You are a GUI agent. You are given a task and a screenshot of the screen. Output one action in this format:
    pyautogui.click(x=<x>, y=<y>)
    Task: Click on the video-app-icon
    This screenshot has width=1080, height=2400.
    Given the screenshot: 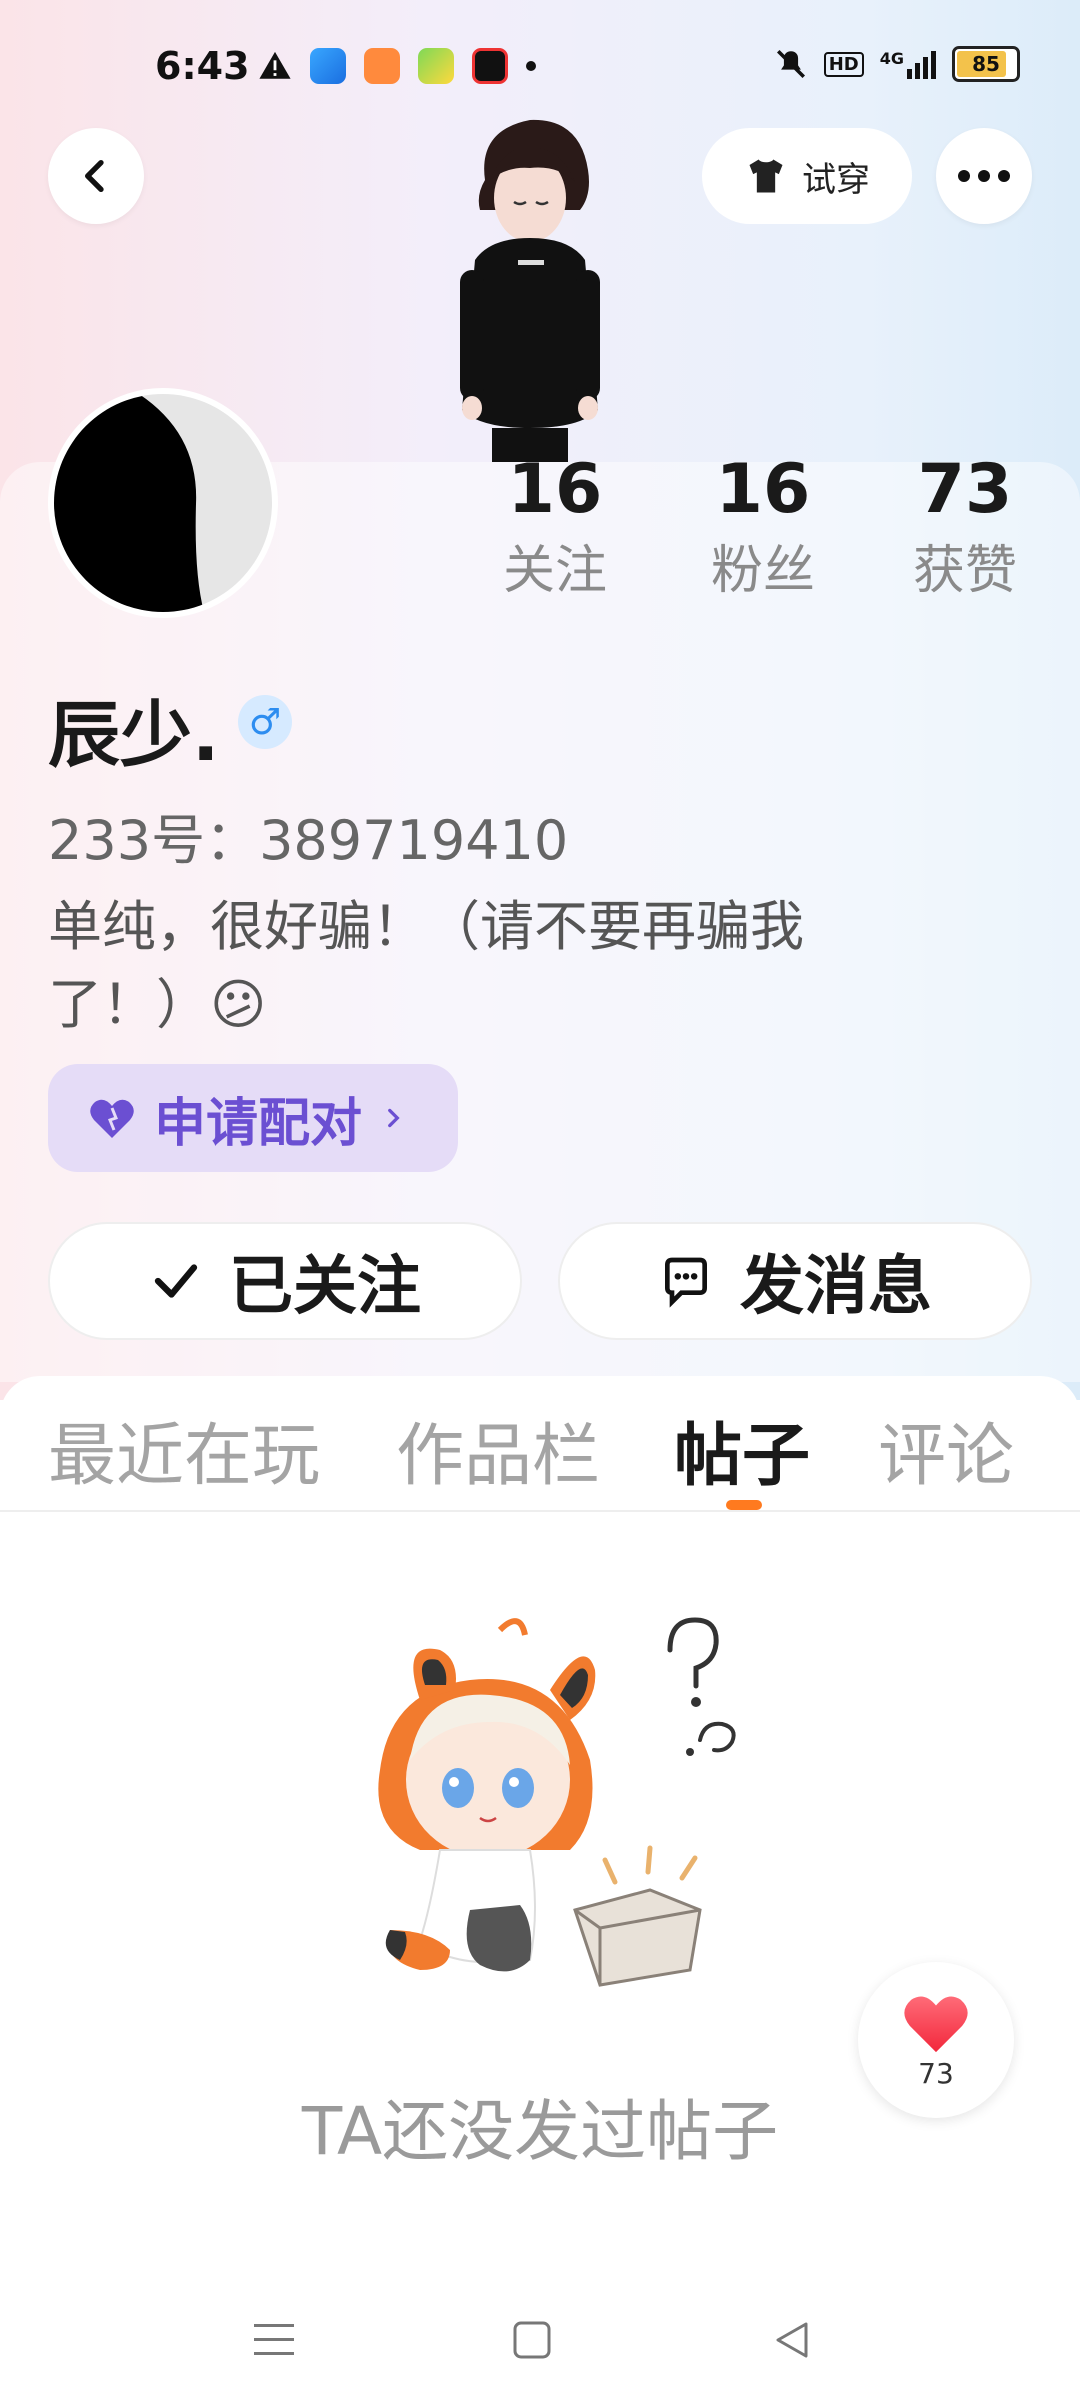 What is the action you would take?
    pyautogui.click(x=490, y=66)
    